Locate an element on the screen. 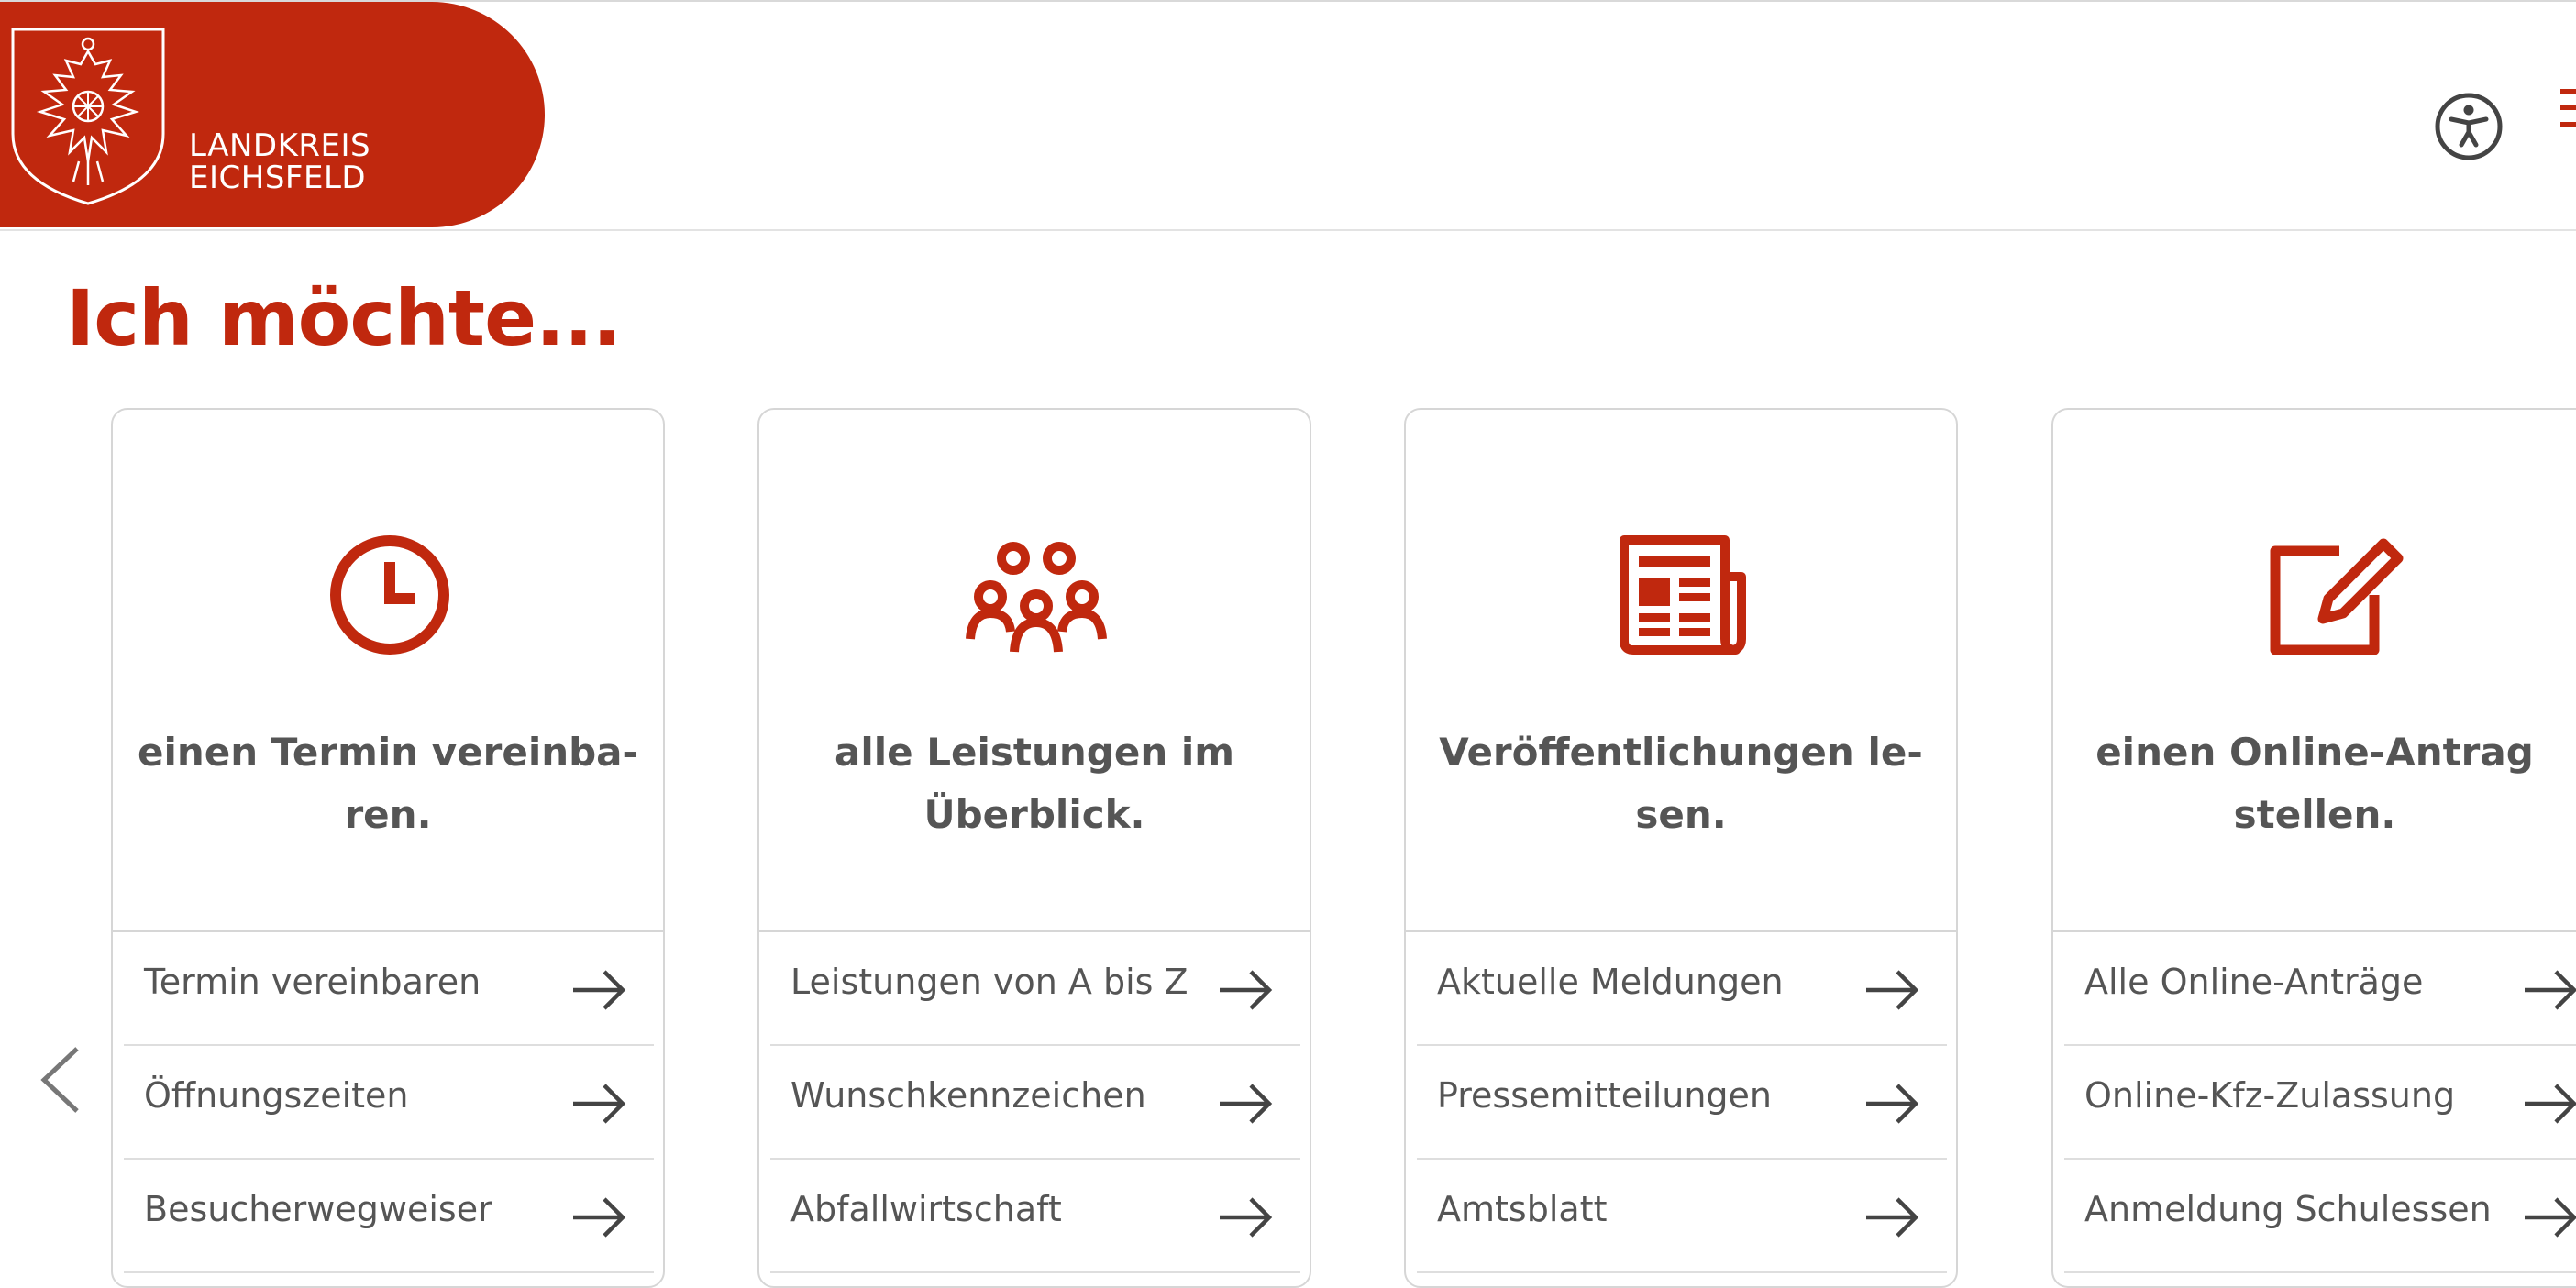  link-label: Amtsblatt is located at coordinates (1522, 1209).